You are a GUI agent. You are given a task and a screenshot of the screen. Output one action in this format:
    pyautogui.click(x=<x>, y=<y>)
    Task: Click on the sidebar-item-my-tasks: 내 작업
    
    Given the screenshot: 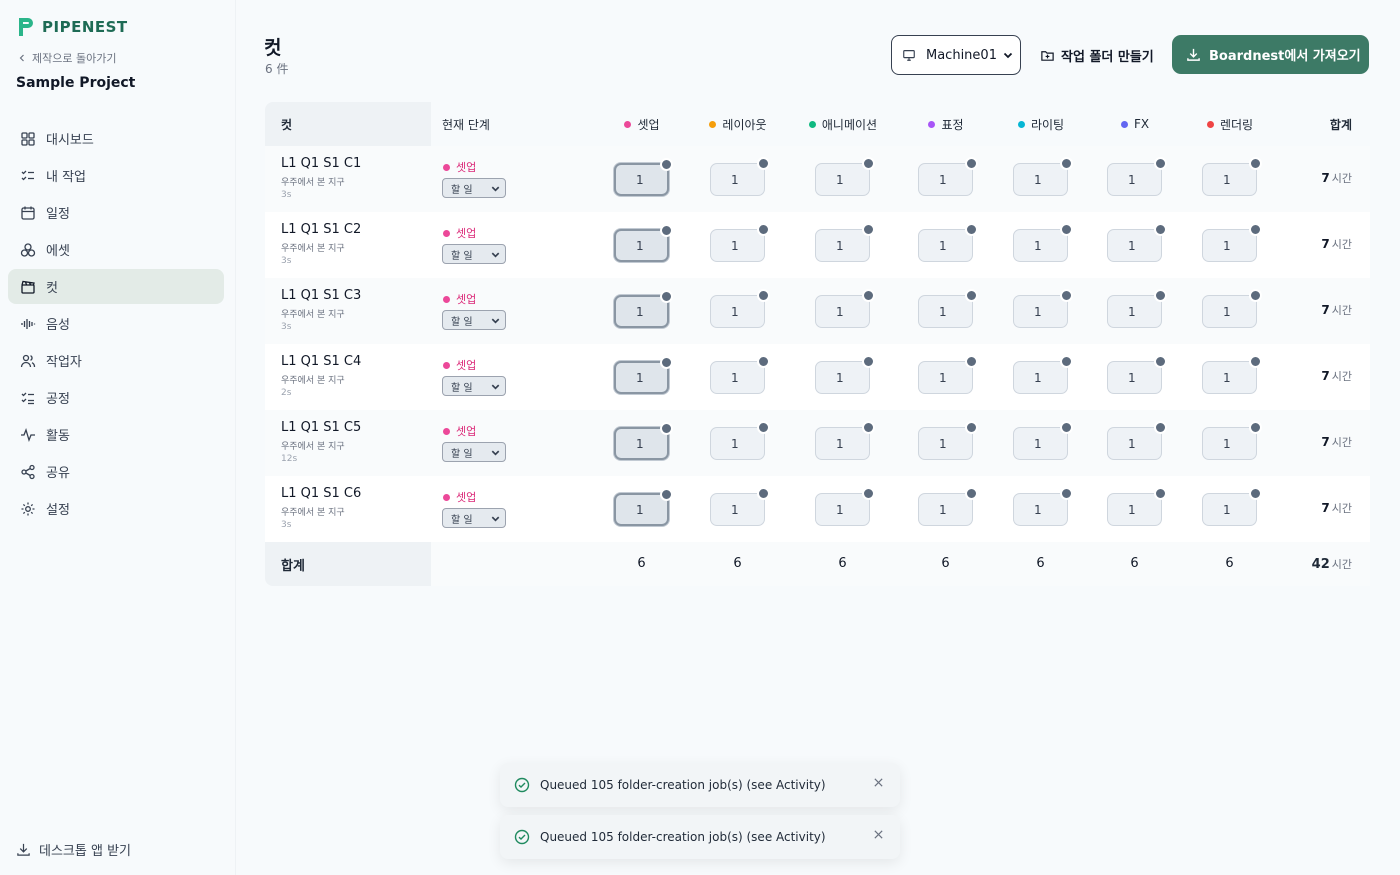 What is the action you would take?
    pyautogui.click(x=116, y=175)
    